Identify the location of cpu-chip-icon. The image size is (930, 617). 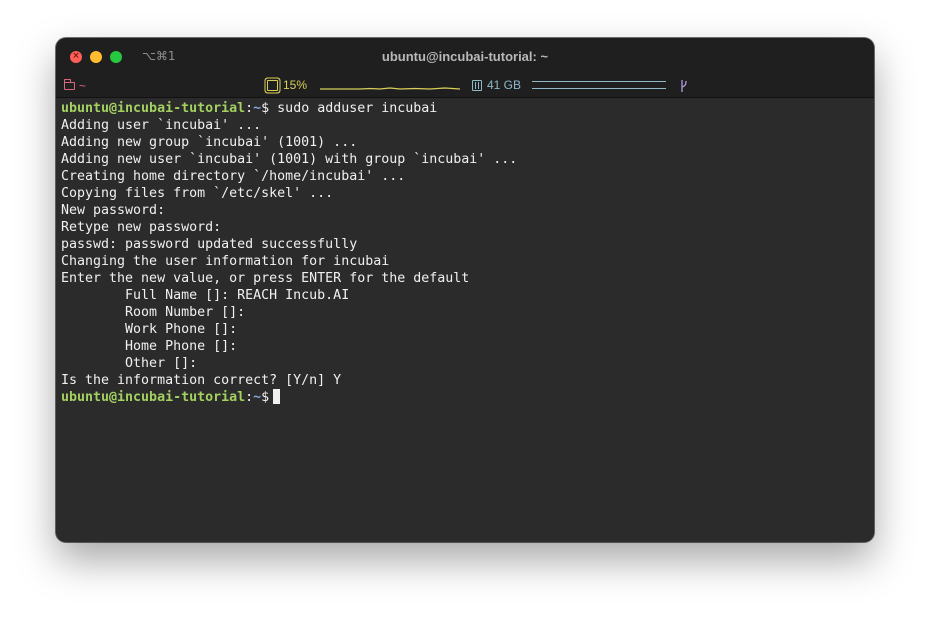
(272, 85).